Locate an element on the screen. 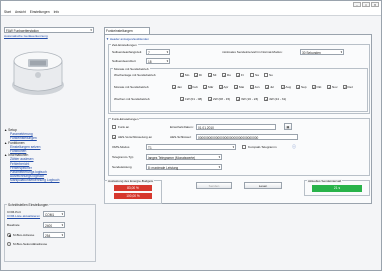  close-icon: ✕ is located at coordinates (375, 4).